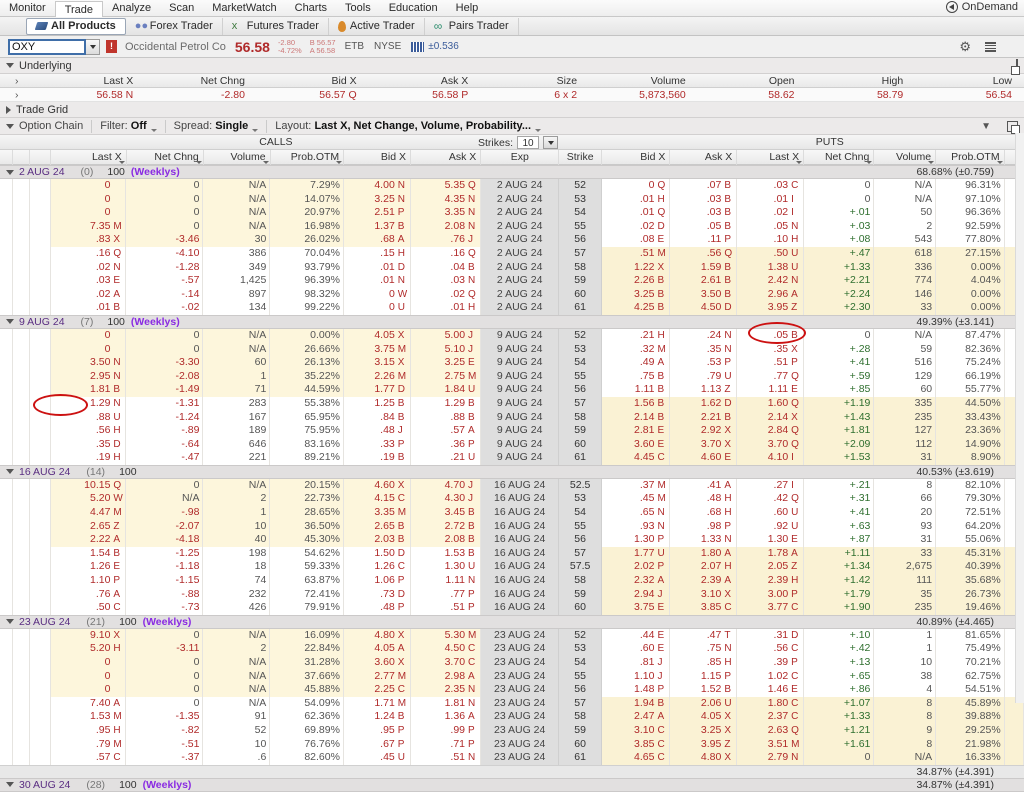 The image size is (1024, 792). I want to click on put-prob-otm: 27.15%, so click(970, 253).